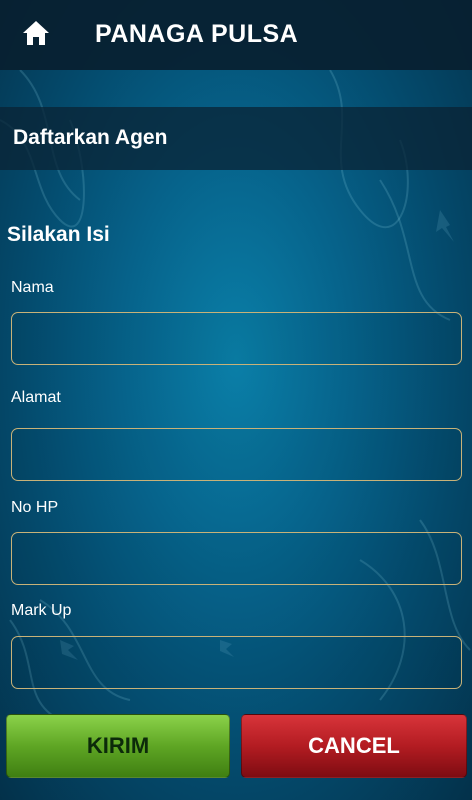 The width and height of the screenshot is (472, 800). What do you see at coordinates (236, 662) in the screenshot?
I see `mark-up-input` at bounding box center [236, 662].